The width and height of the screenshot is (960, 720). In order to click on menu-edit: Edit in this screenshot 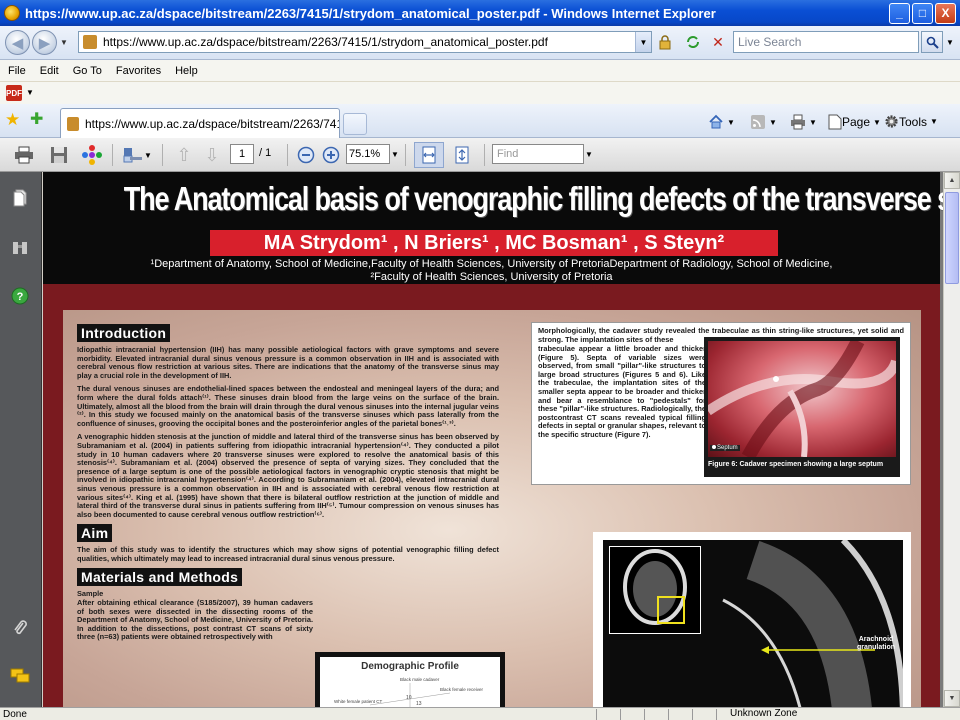, I will do `click(49, 71)`.